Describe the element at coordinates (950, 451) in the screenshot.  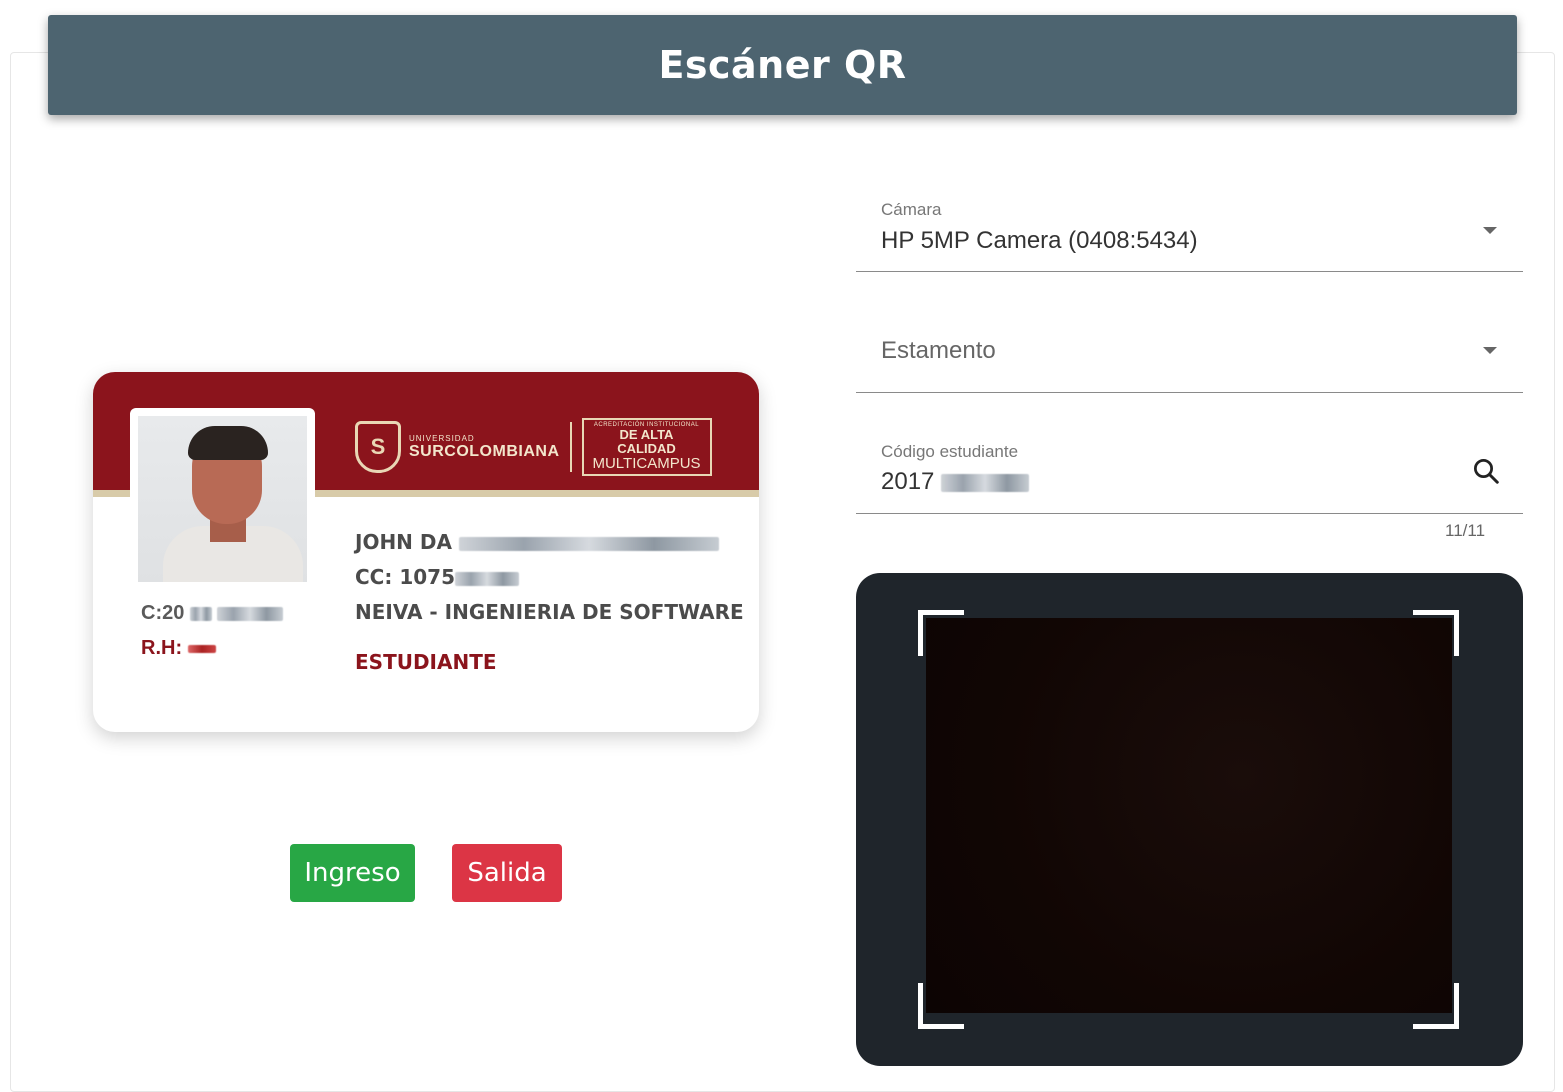
I see `codigo-label: Código estudiante` at that location.